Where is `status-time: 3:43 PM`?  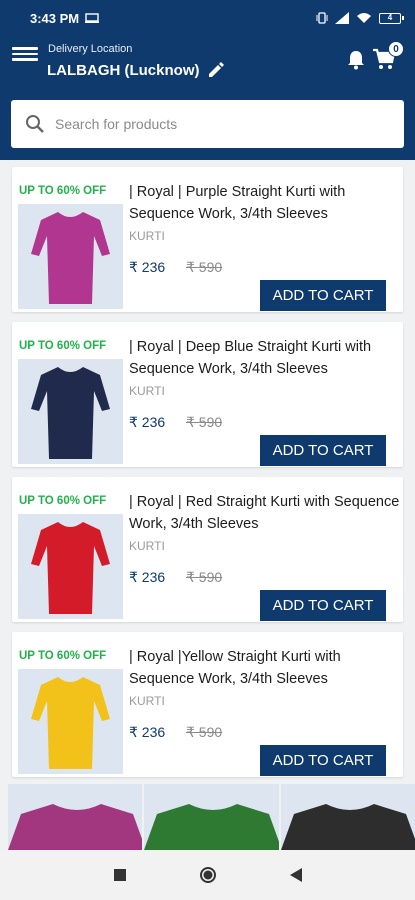
status-time: 3:43 PM is located at coordinates (55, 18).